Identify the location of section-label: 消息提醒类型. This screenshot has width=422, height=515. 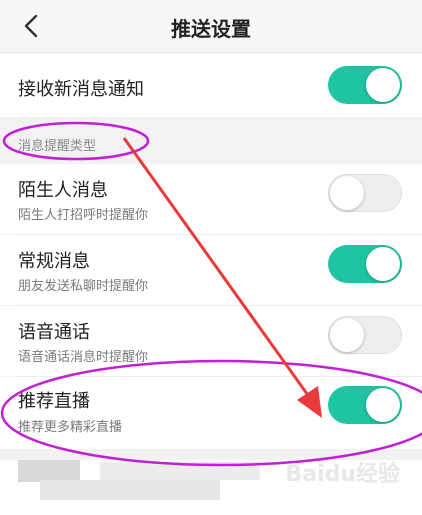
(57, 146).